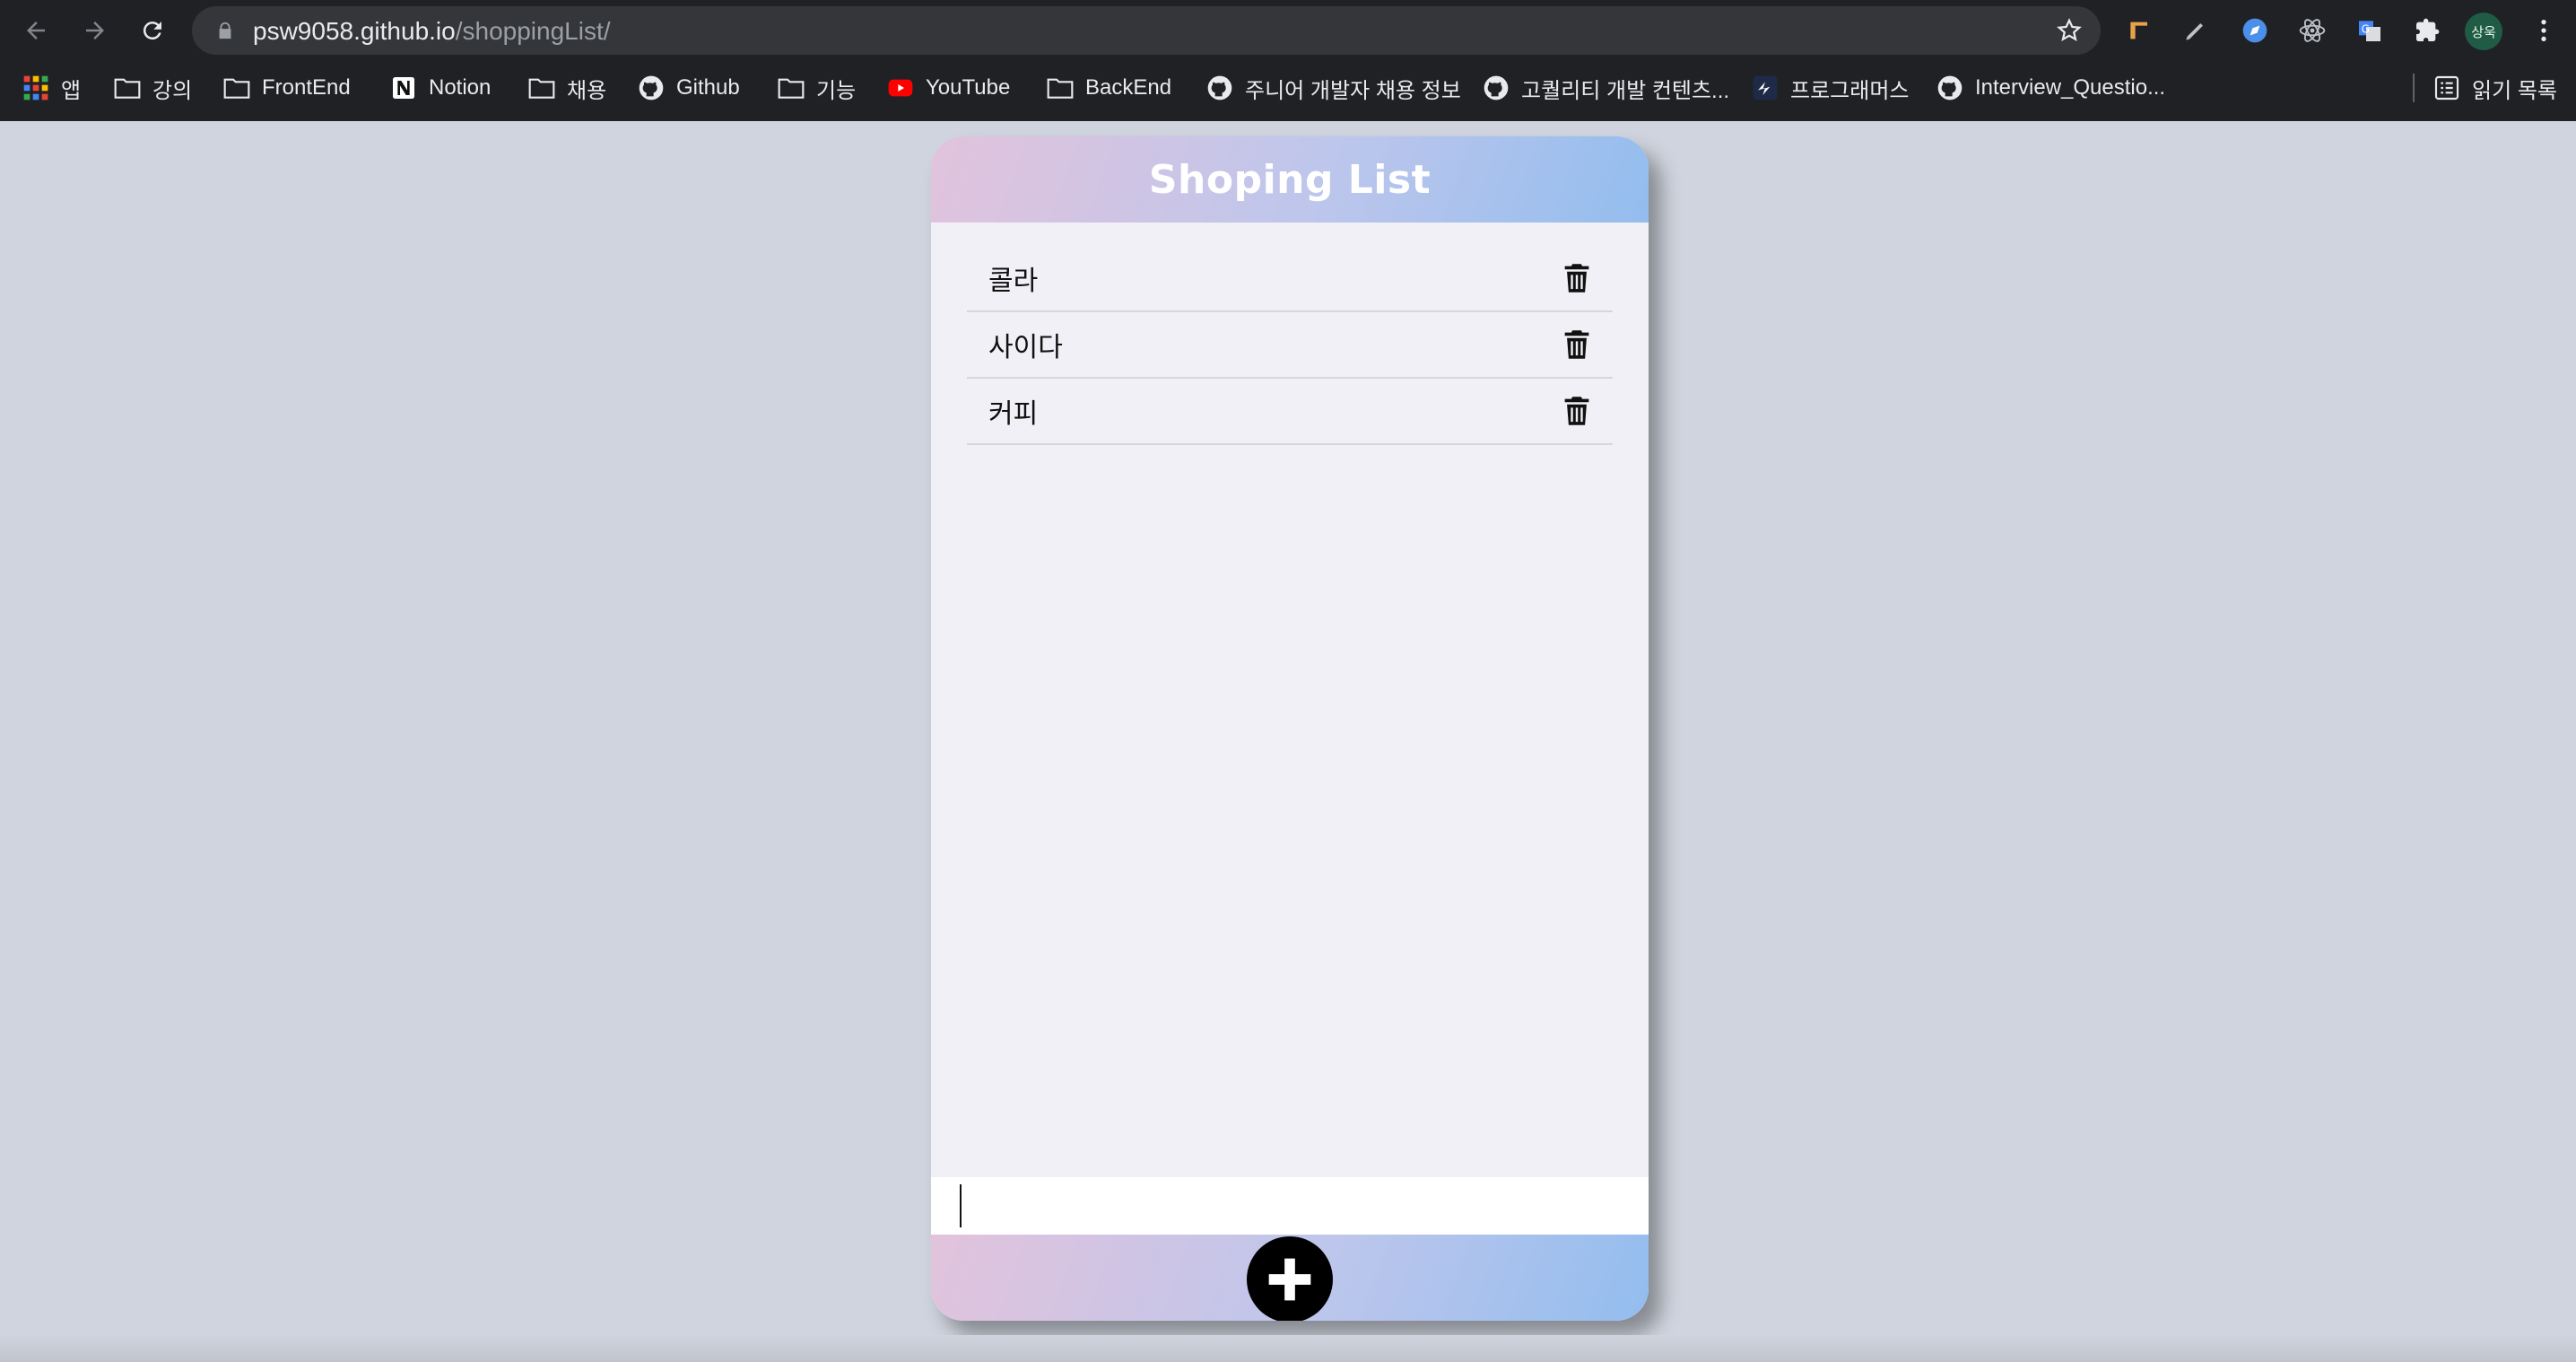 This screenshot has width=2576, height=1362. I want to click on bookmark-junior-jobs: 주니어 개발자 채용 정보, so click(1333, 88).